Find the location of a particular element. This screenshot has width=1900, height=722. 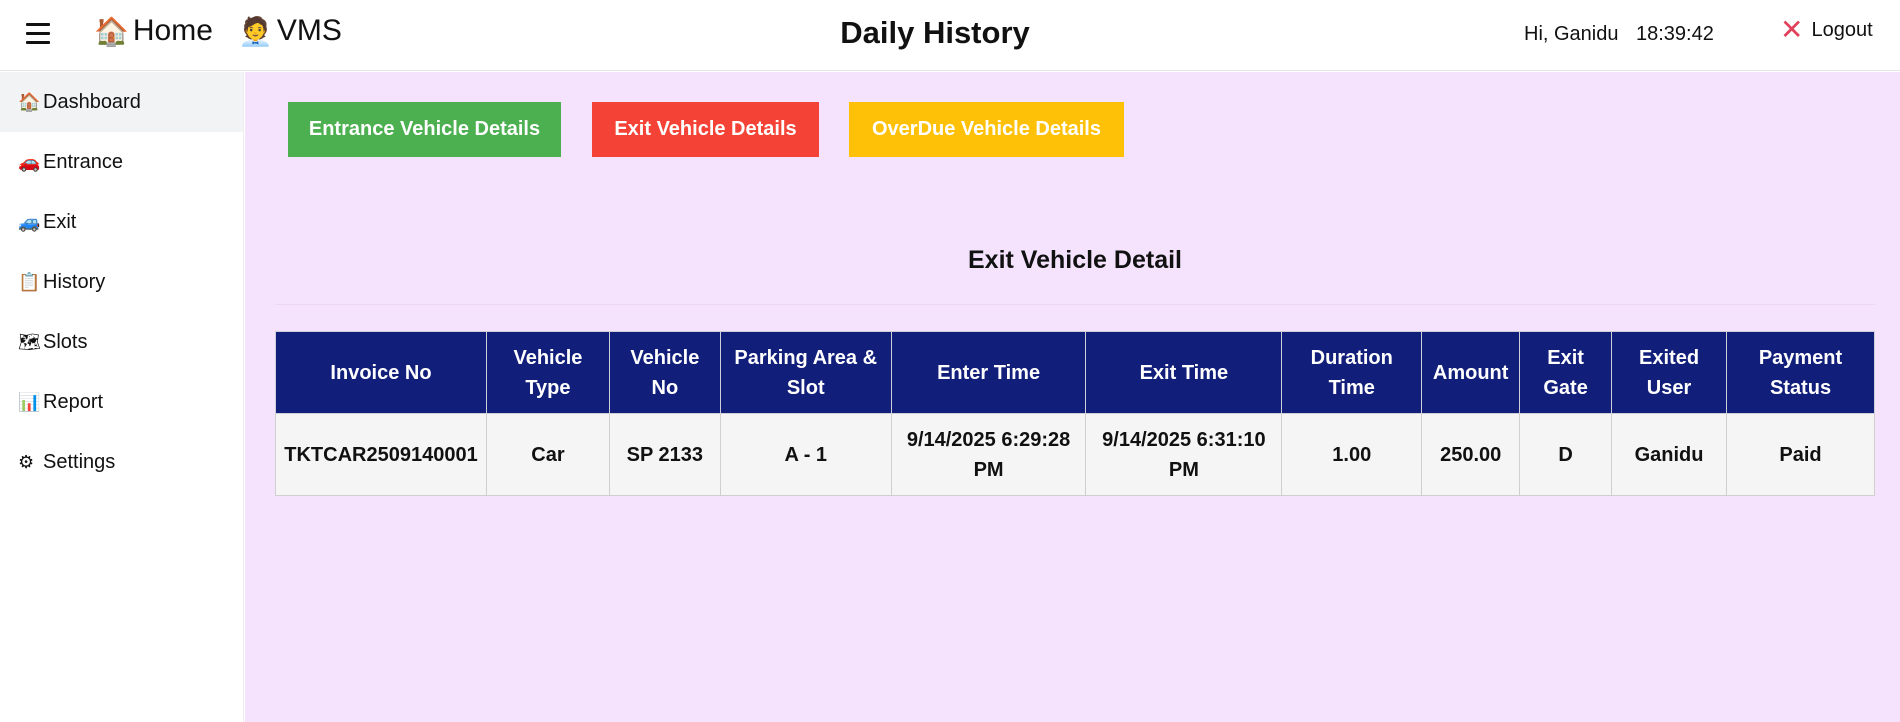

overdue-vehicle-details-button: OverDue Vehicle Details is located at coordinates (986, 129).